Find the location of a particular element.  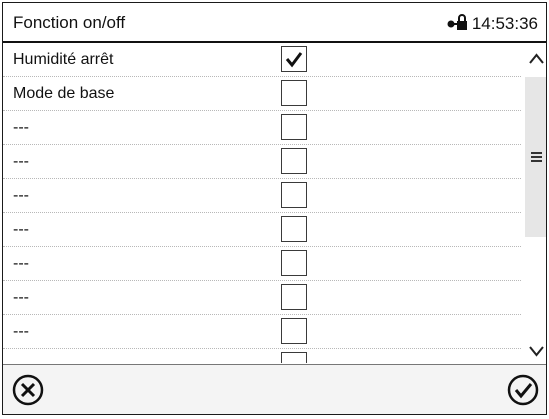

header-bar: Fonction on/off 14:53:36 is located at coordinates (274, 23).